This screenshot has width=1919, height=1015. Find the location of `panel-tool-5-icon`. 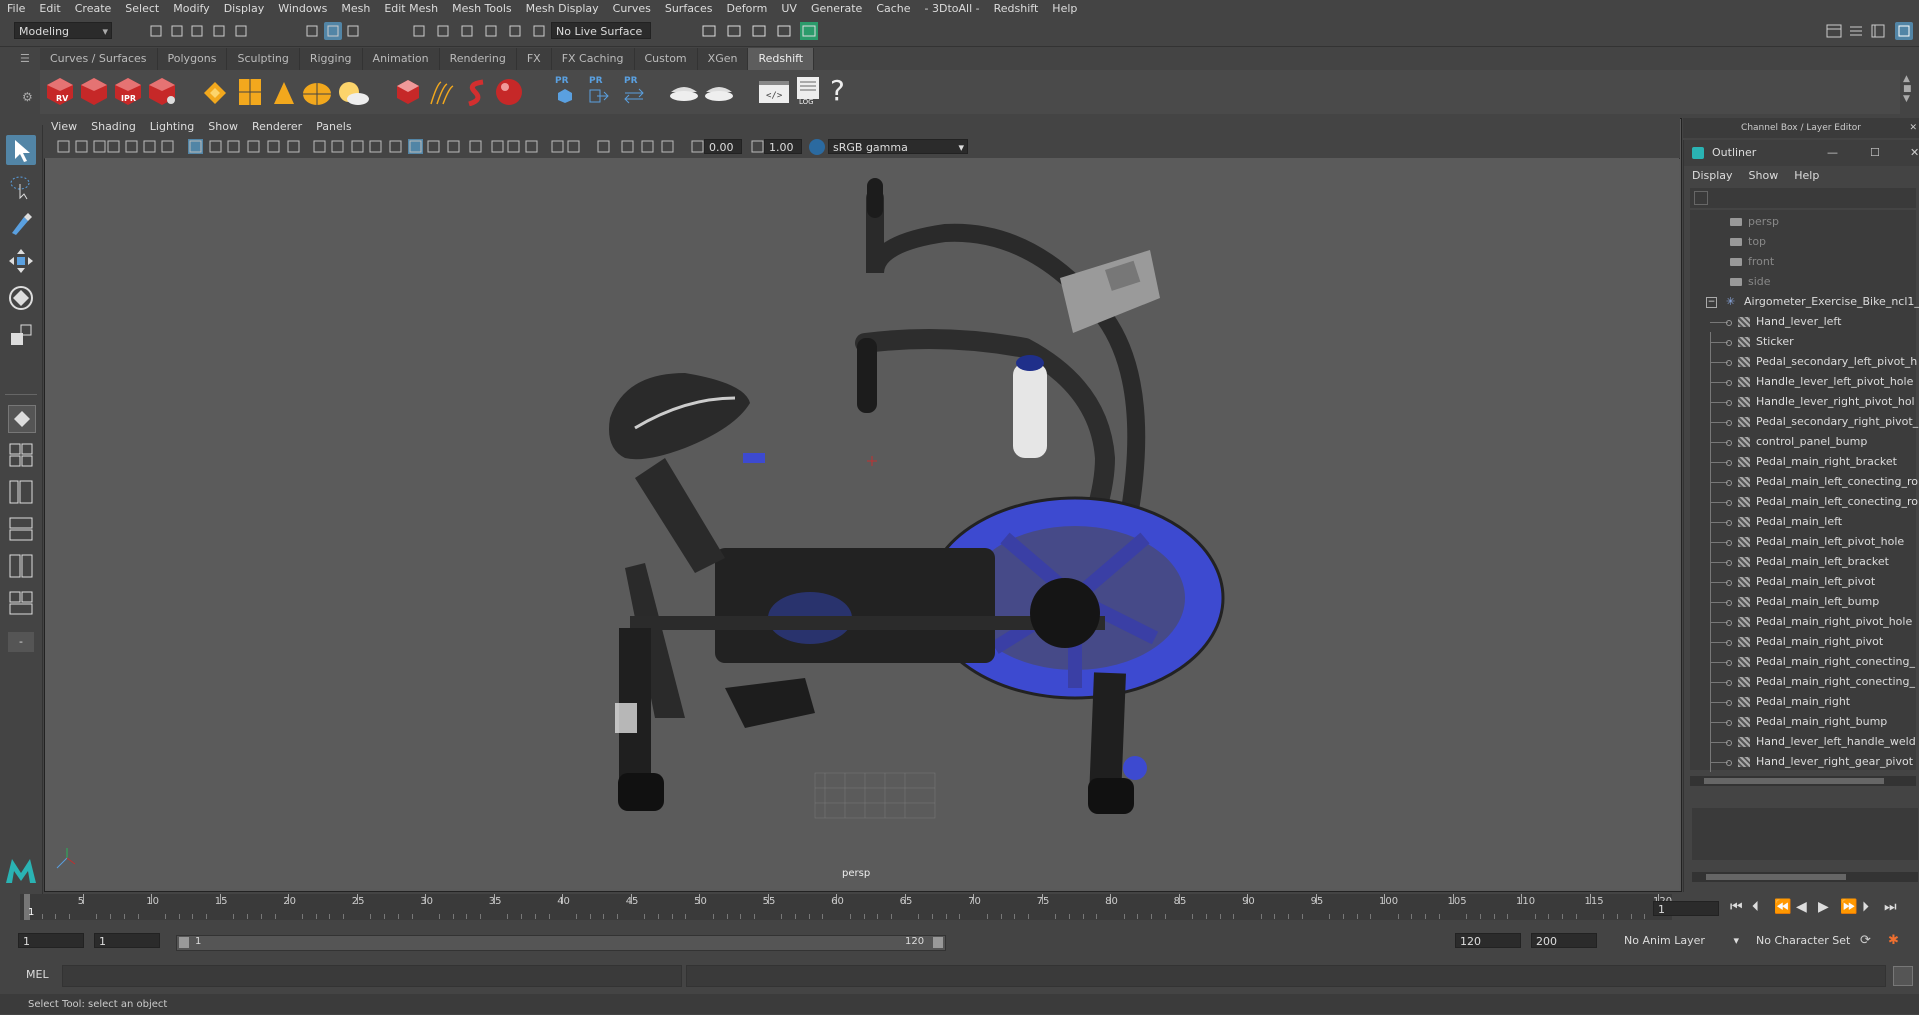

panel-tool-5-icon is located at coordinates (131, 146).